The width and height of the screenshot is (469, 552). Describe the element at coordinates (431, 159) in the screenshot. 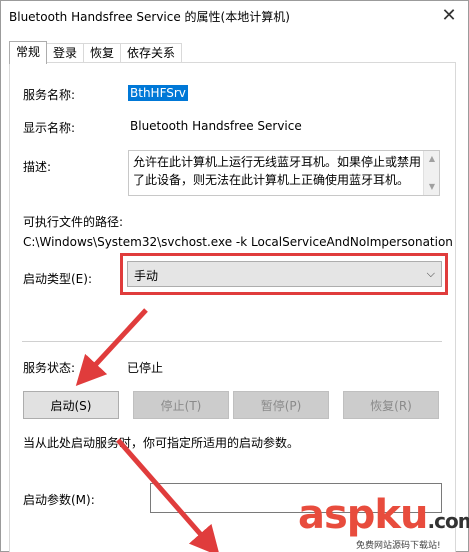

I see `scroll-up-icon: ▲` at that location.